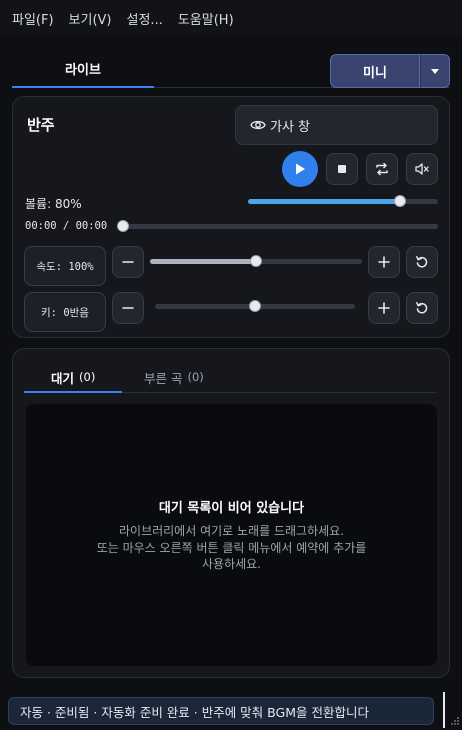 The image size is (462, 730). I want to click on repeat-icon, so click(382, 169).